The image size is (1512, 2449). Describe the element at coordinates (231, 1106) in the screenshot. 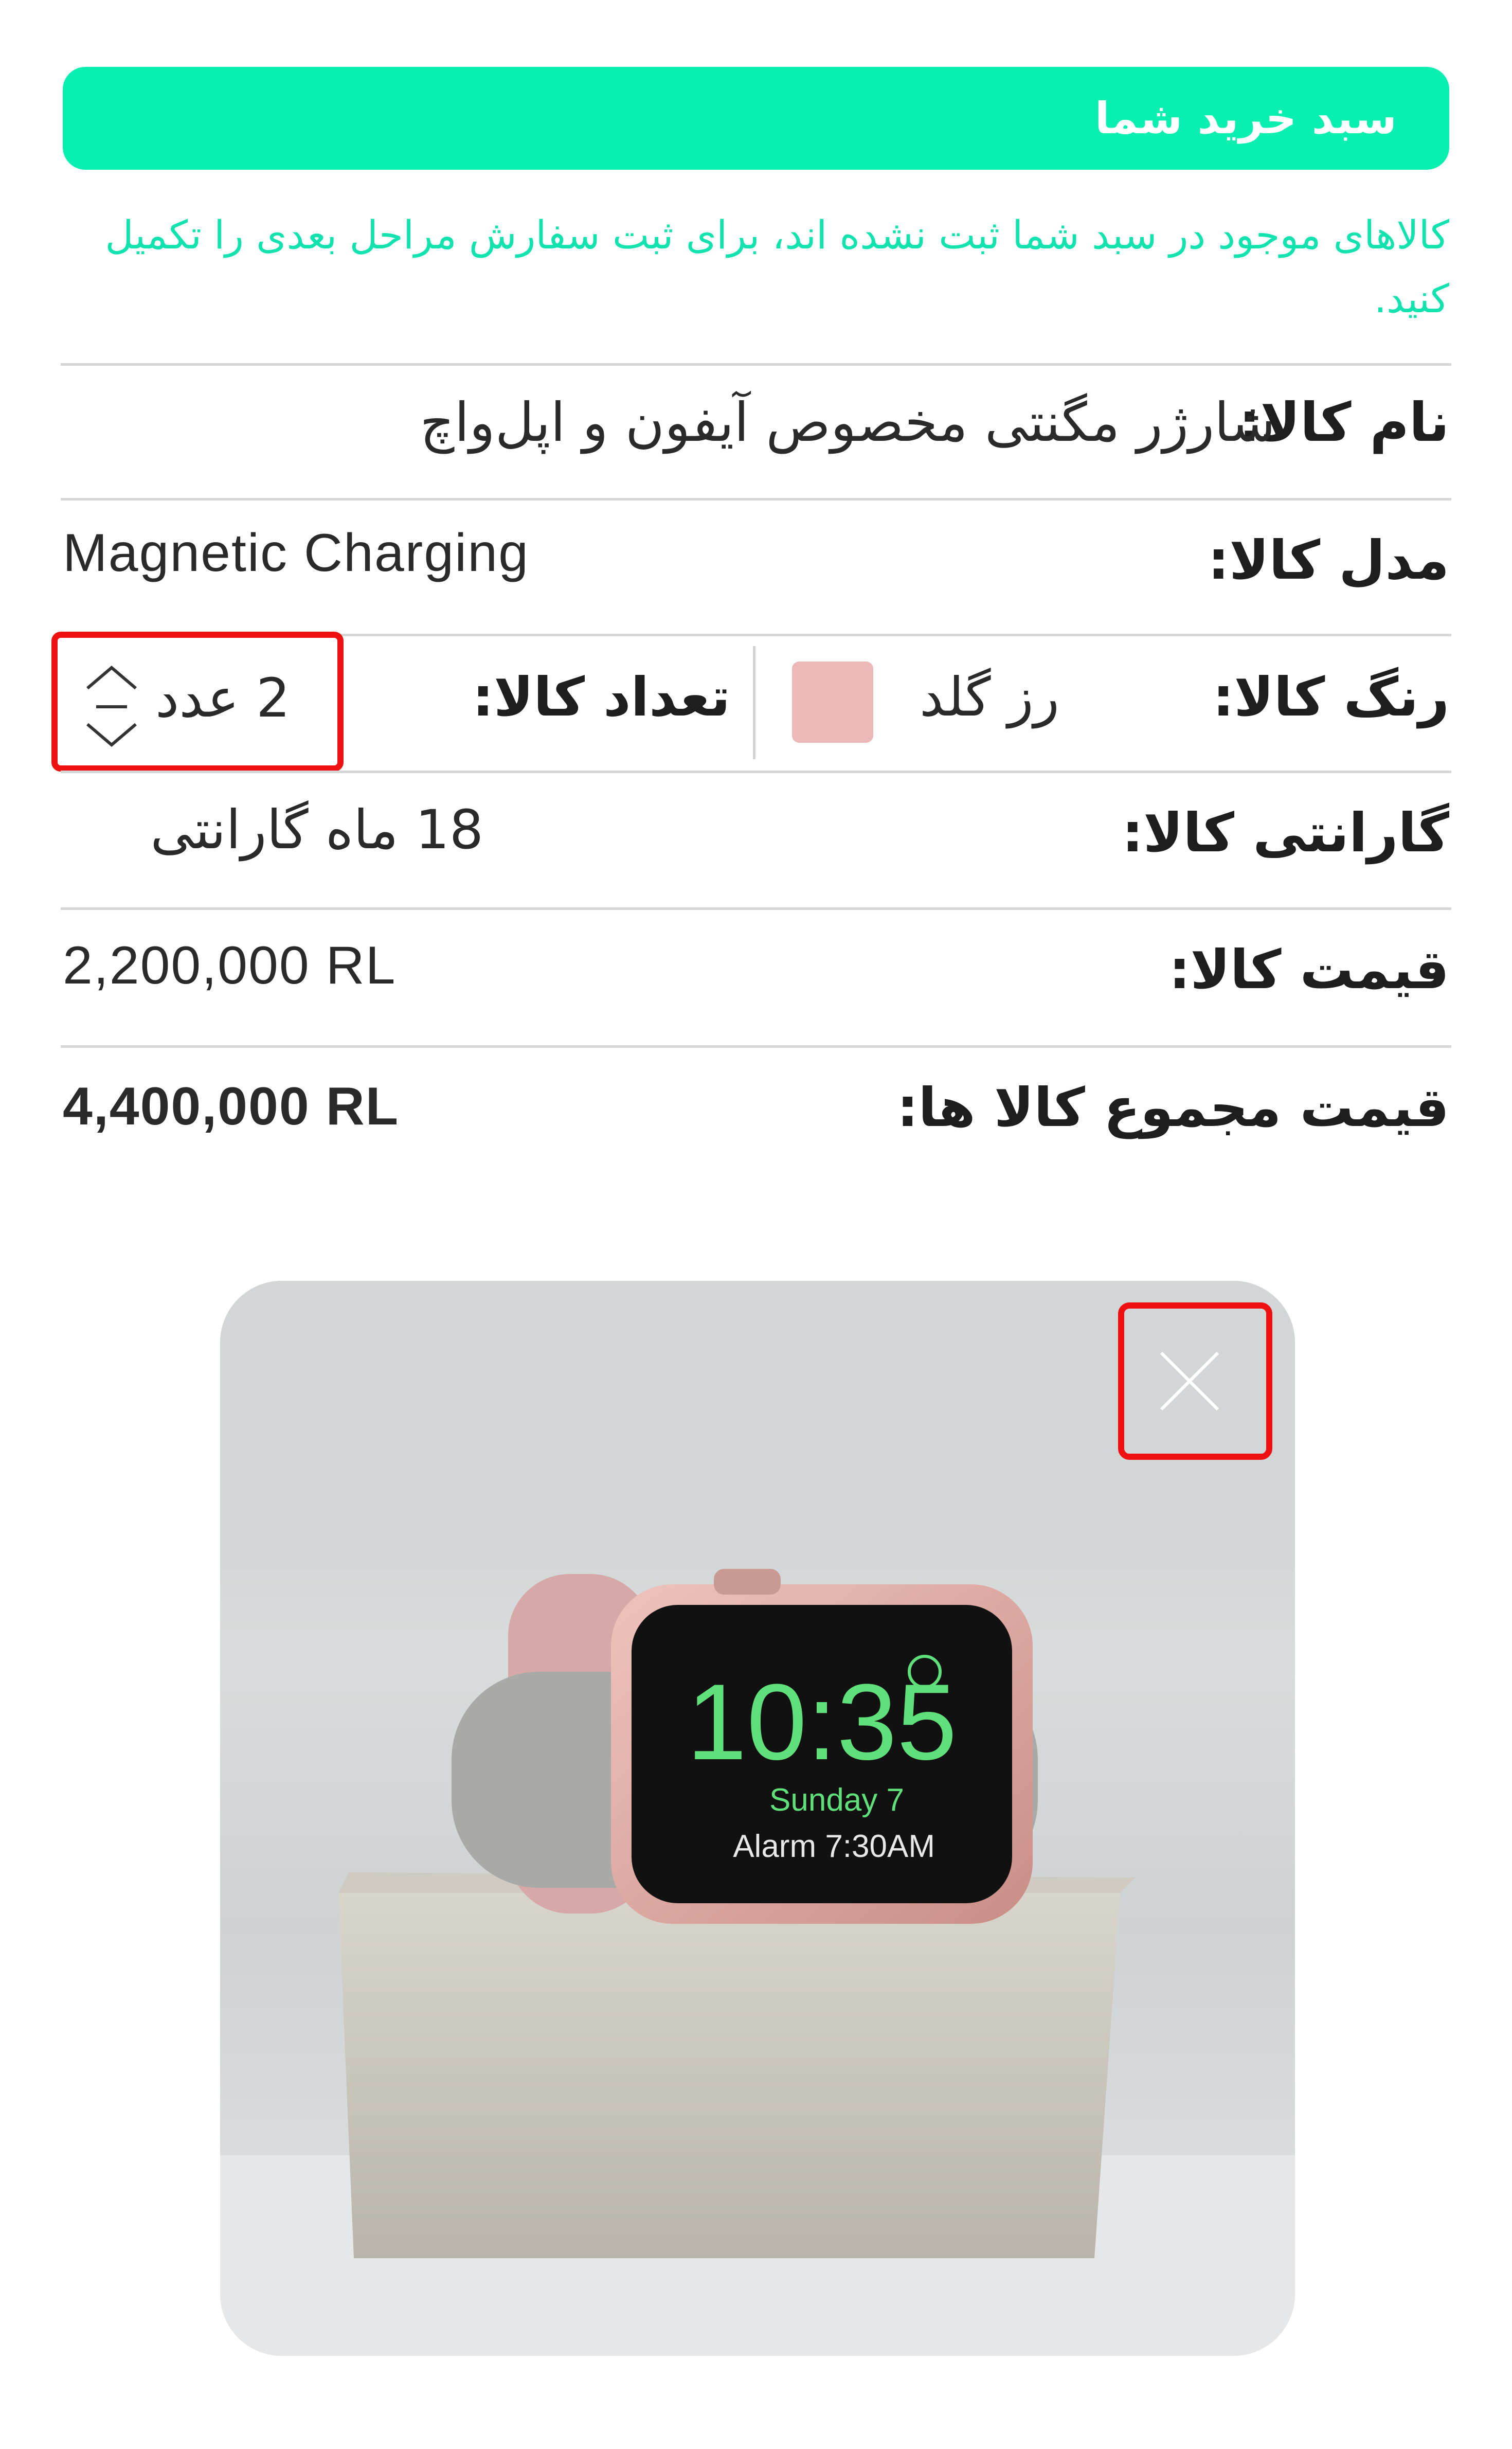

I see `total-price-value: 4,400,000 RL` at that location.